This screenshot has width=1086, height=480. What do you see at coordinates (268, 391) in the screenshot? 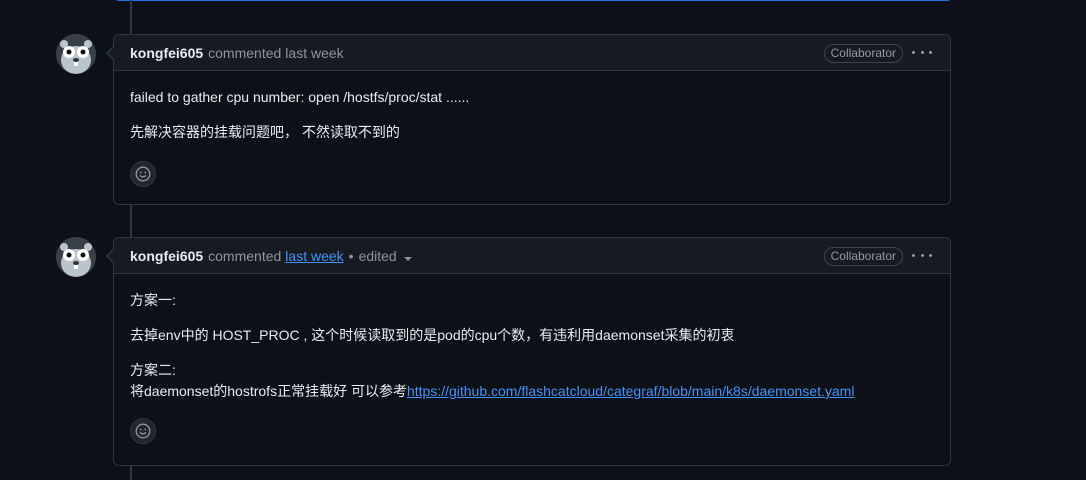
I see `plan-two-text: 将daemonset的hostrofs正常挂载好 可以参考` at bounding box center [268, 391].